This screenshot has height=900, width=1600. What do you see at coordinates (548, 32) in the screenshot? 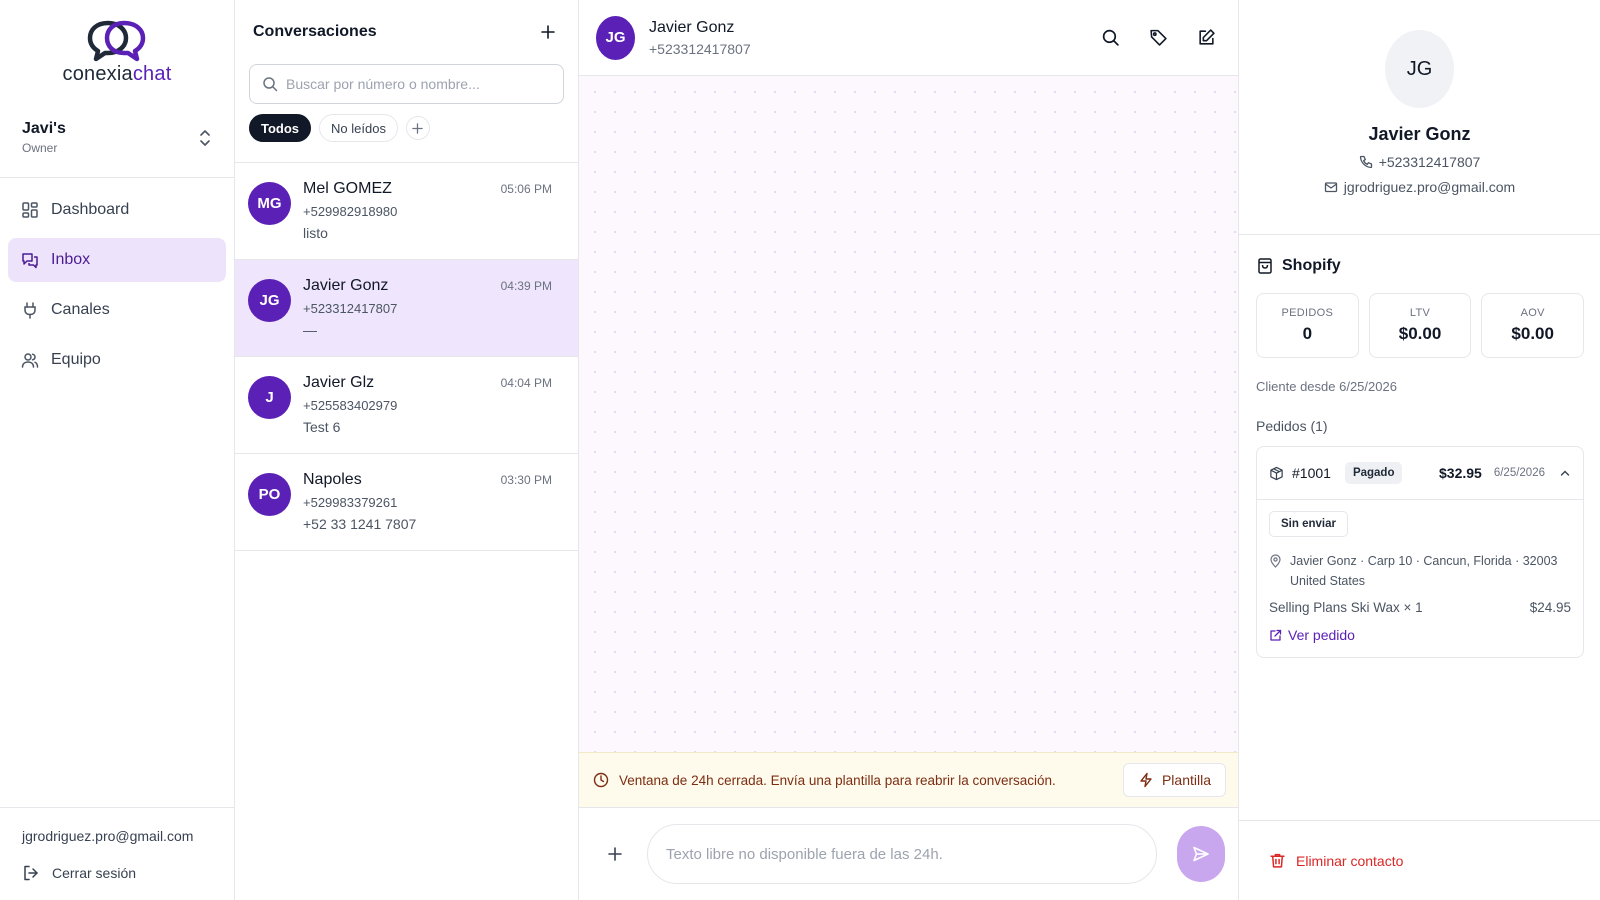
I see `new-conversation-button` at bounding box center [548, 32].